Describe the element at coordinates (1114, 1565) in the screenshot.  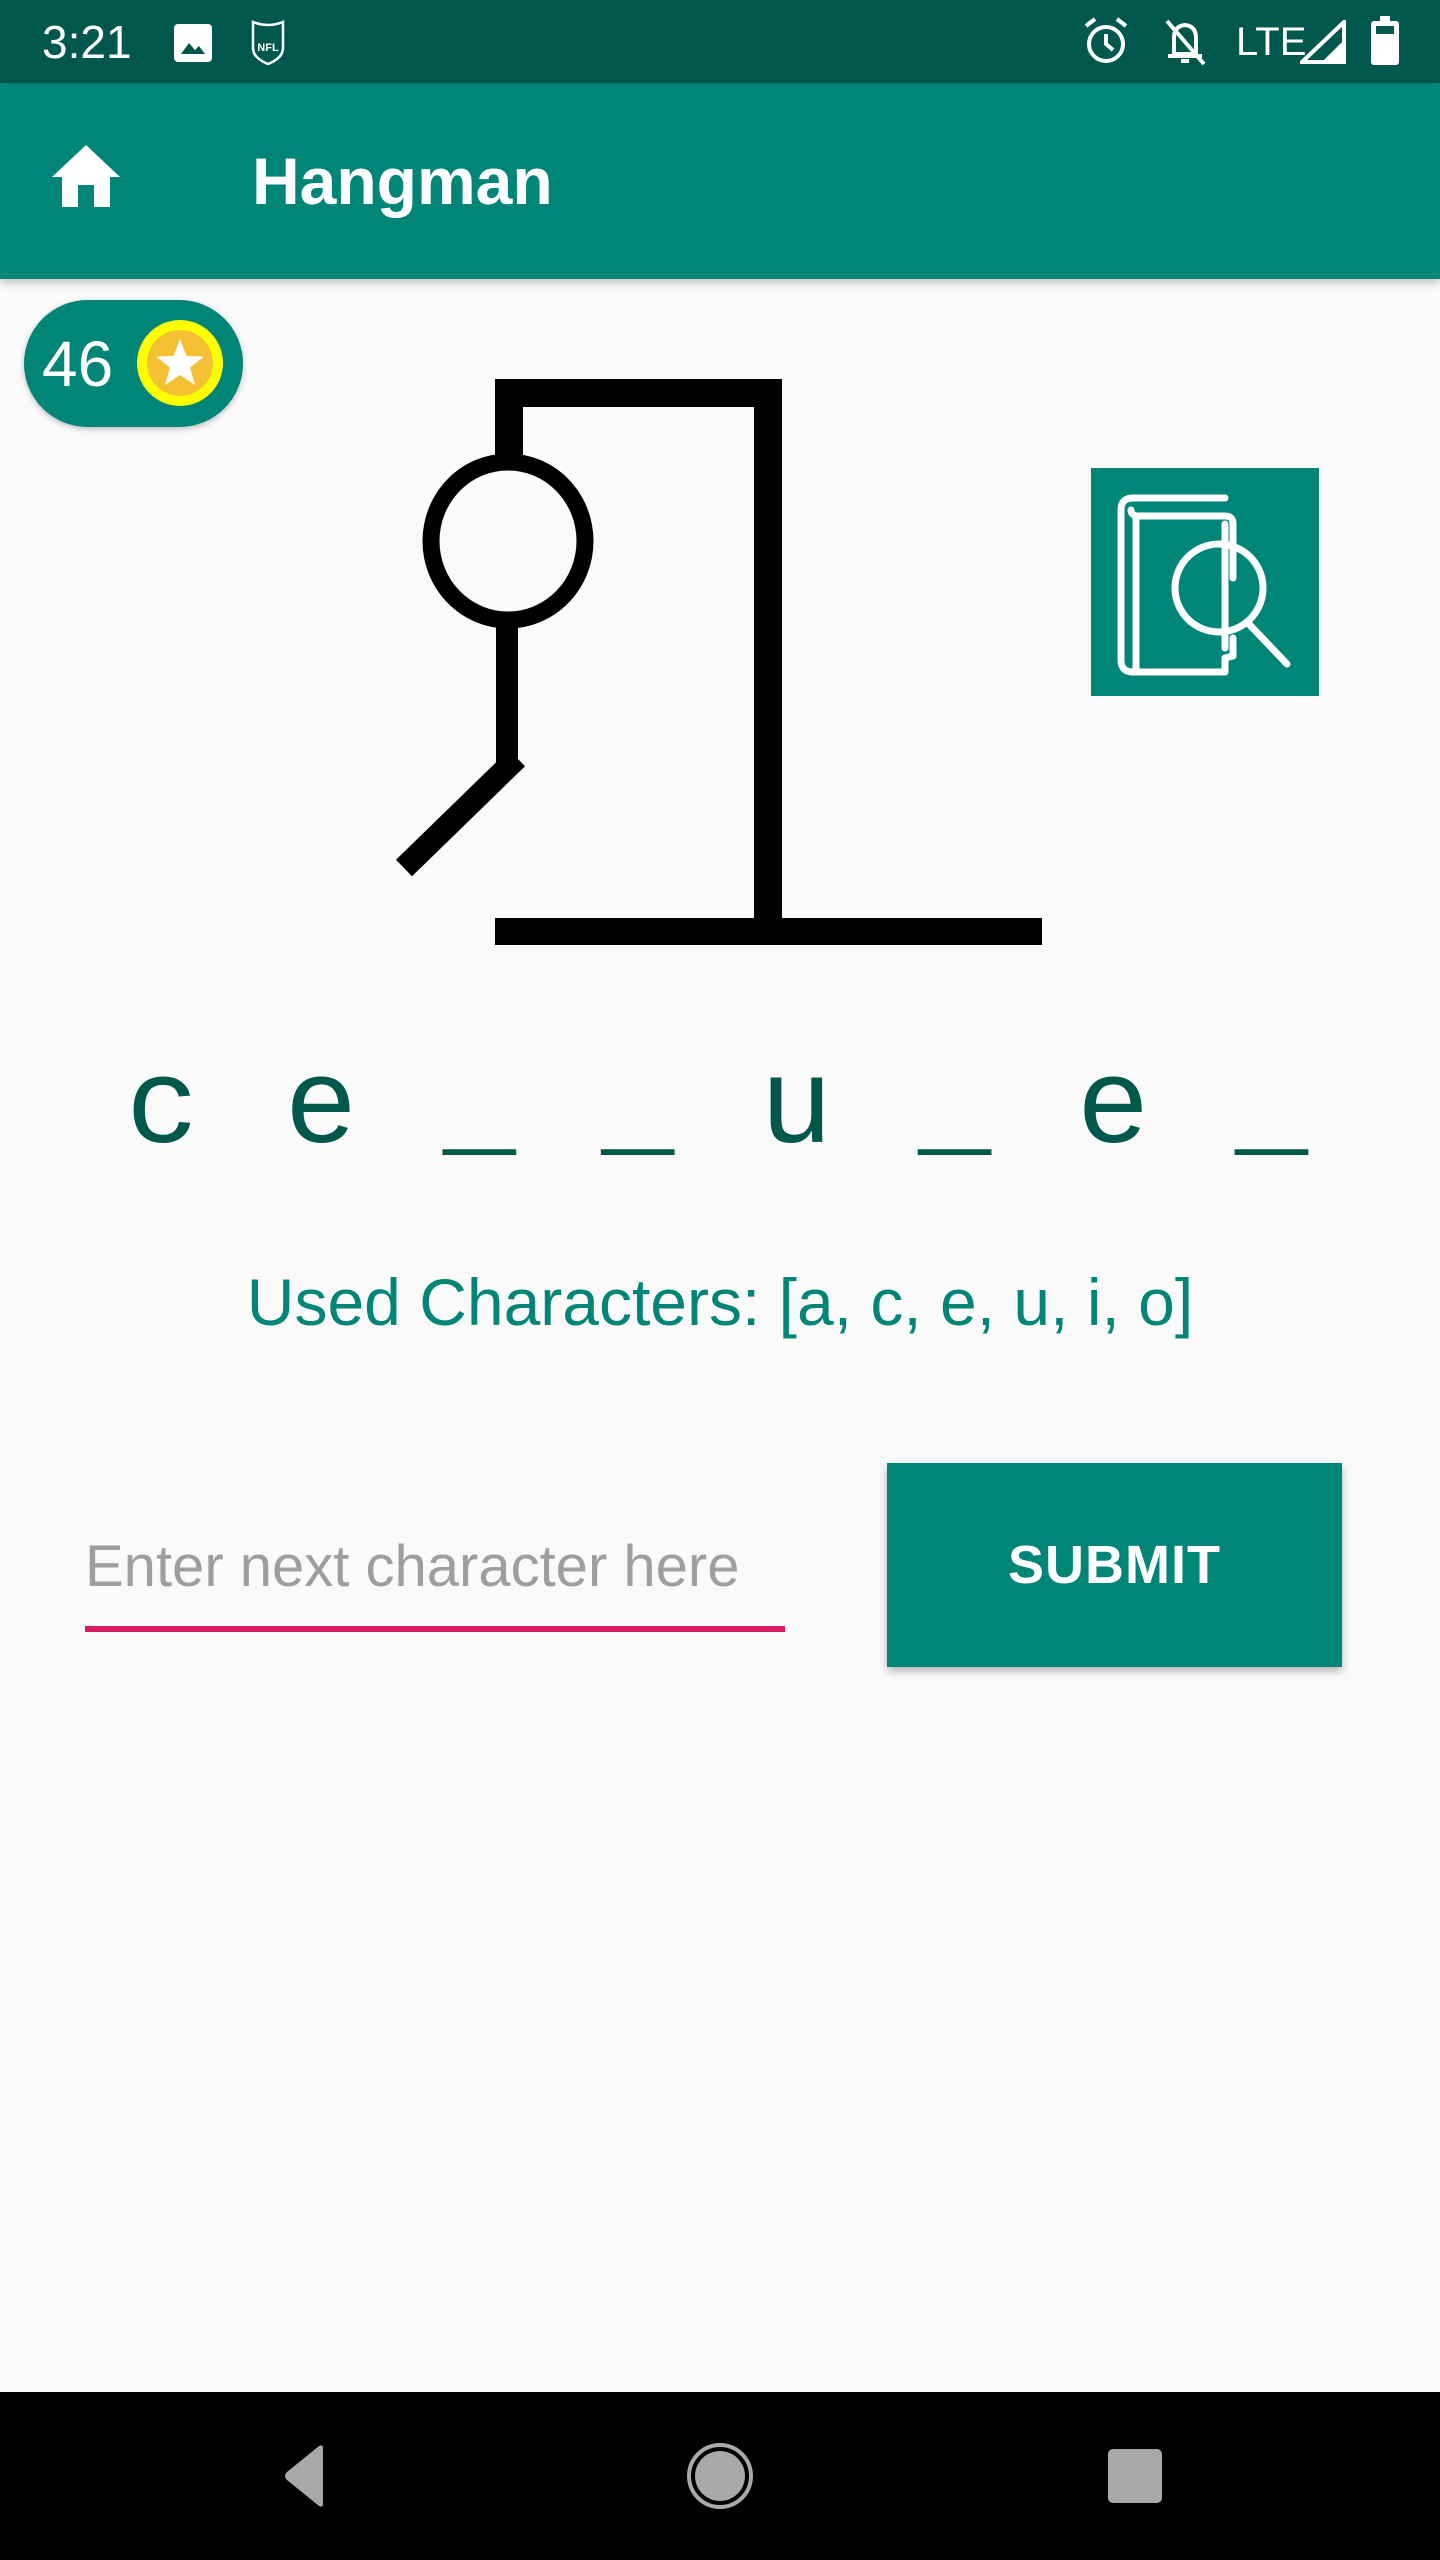
I see `submit-button: SUBMIT` at that location.